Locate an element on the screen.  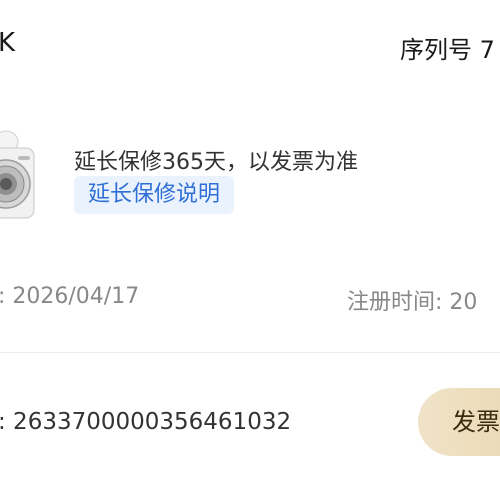
invoice-button: 发票 is located at coordinates (459, 422).